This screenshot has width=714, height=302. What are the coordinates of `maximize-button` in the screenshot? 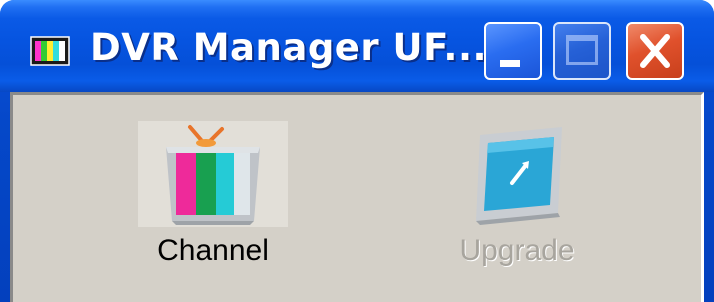 It's located at (582, 51).